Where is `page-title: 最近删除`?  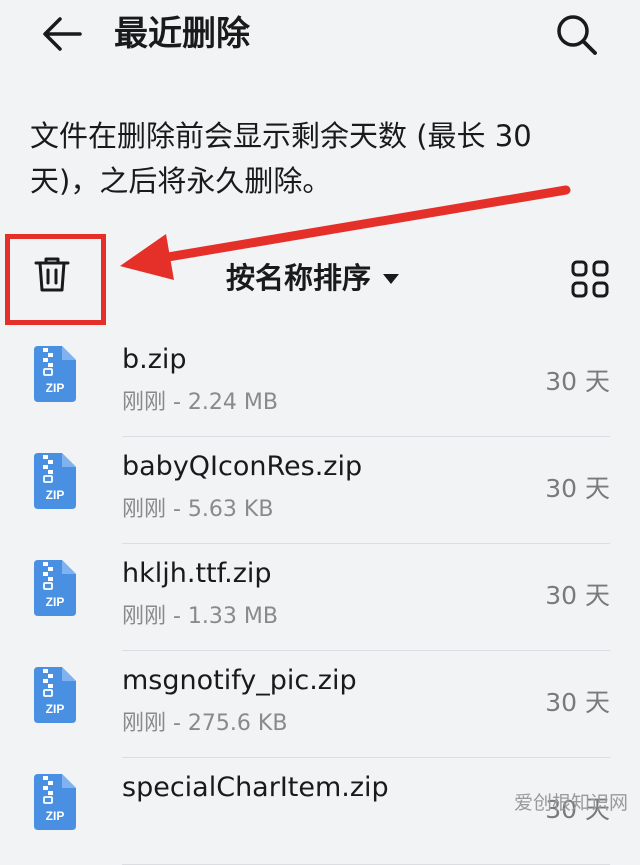
page-title: 最近删除 is located at coordinates (182, 34).